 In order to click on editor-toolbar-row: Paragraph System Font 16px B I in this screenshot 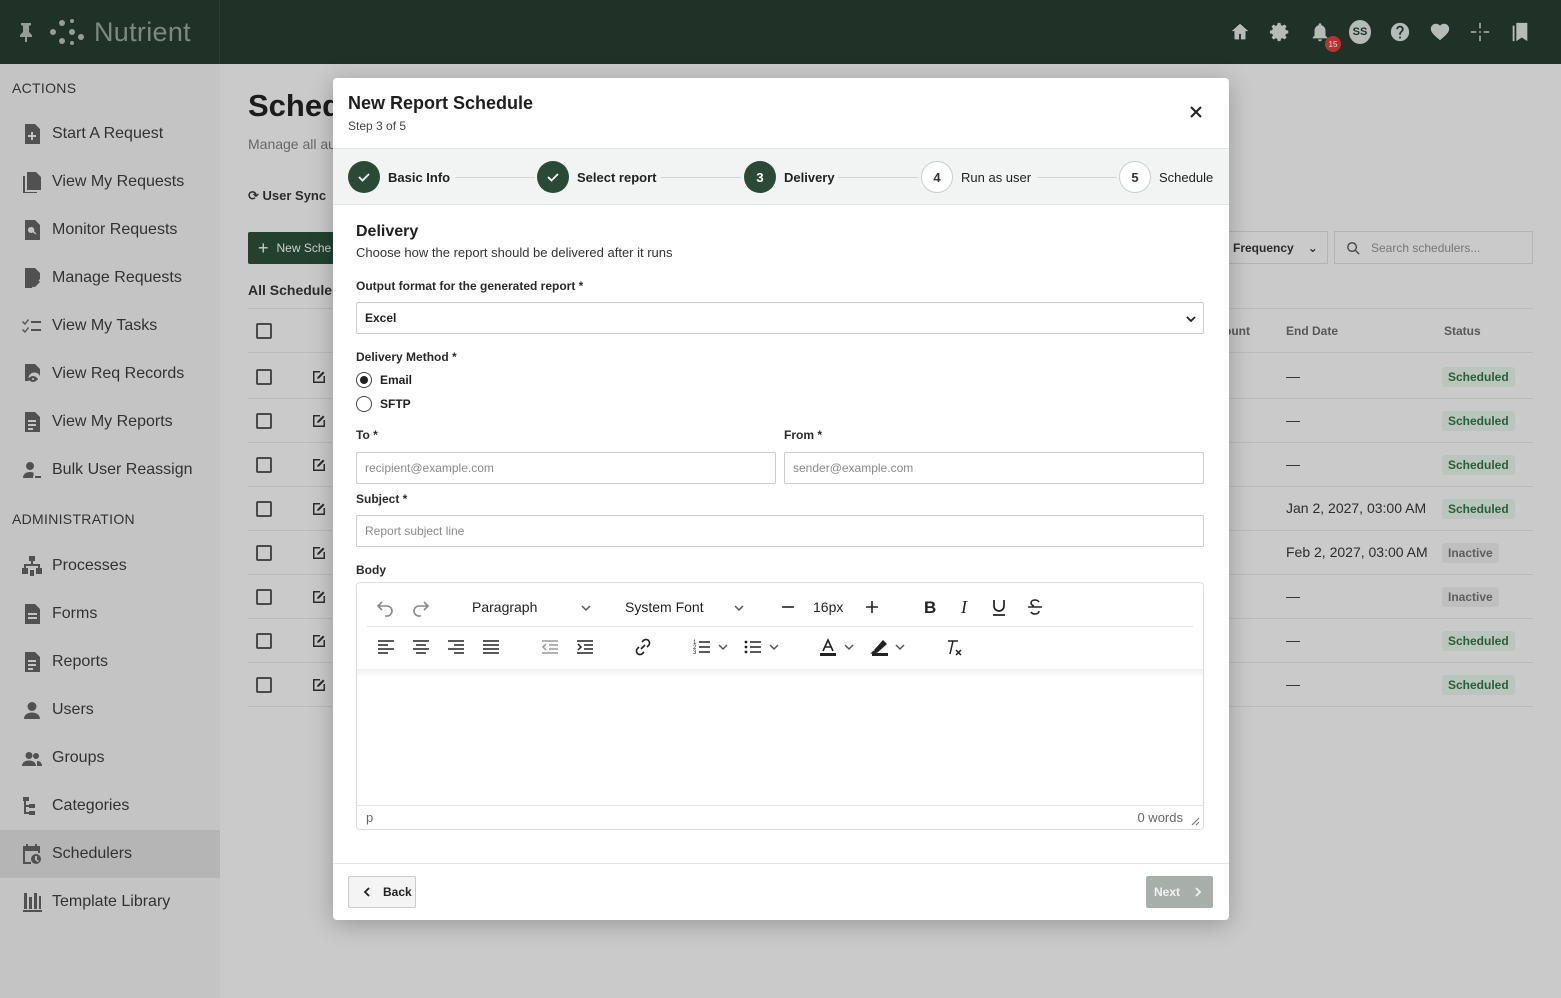, I will do `click(780, 607)`.